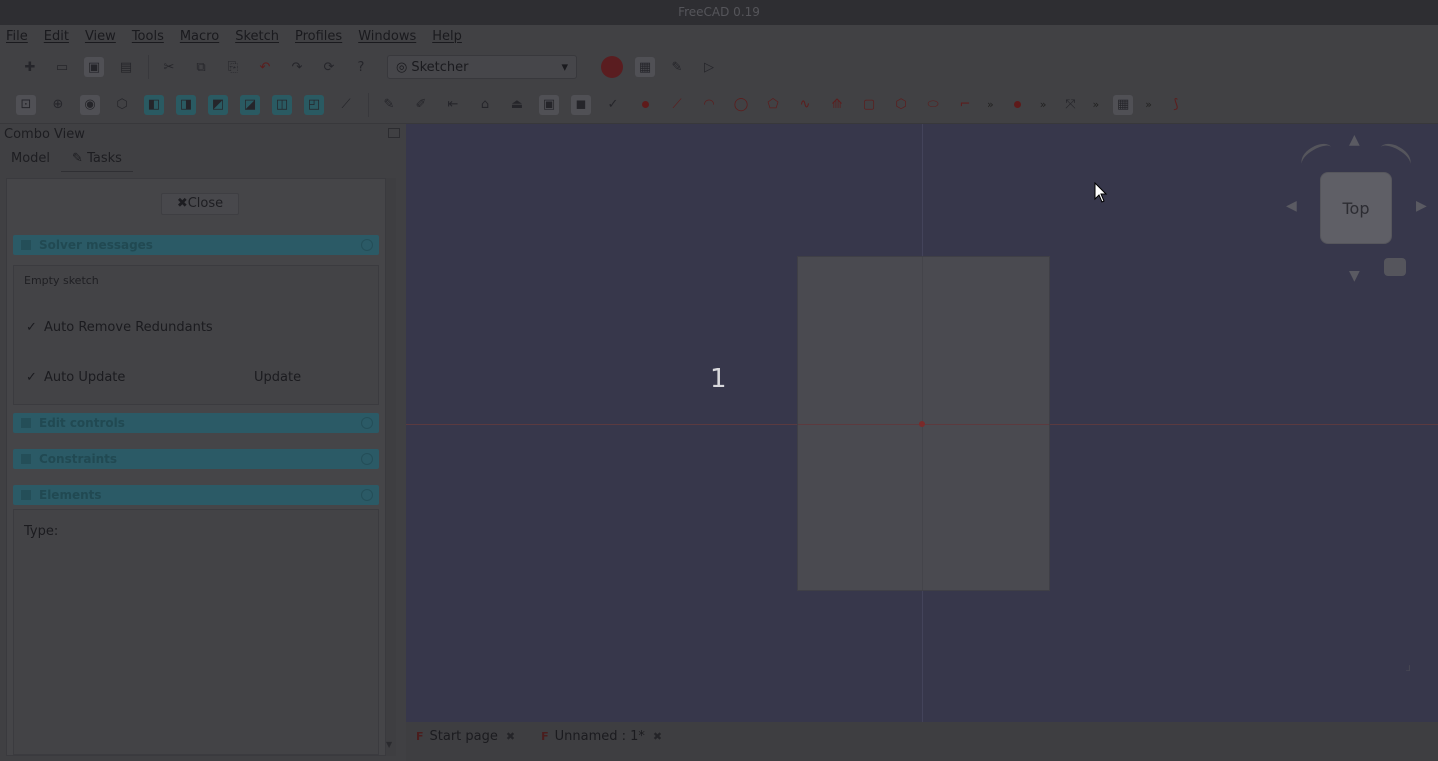 The height and width of the screenshot is (761, 1438). What do you see at coordinates (100, 36) in the screenshot?
I see `menu-view: View` at bounding box center [100, 36].